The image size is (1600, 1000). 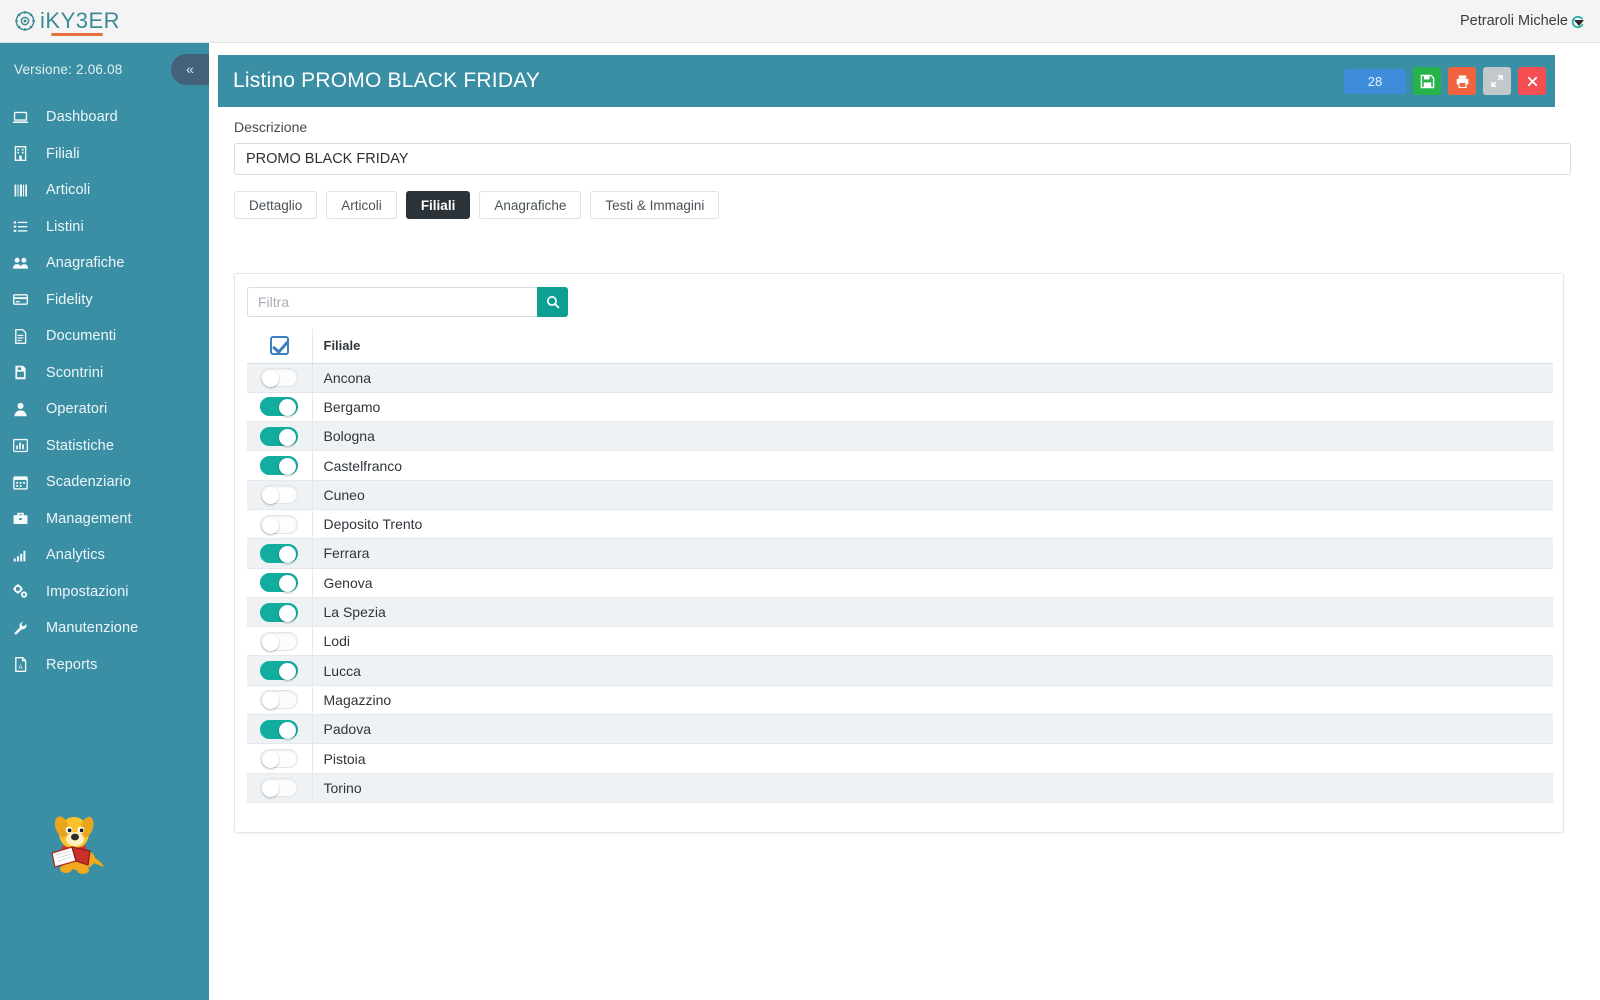 I want to click on expand-button, so click(x=1497, y=81).